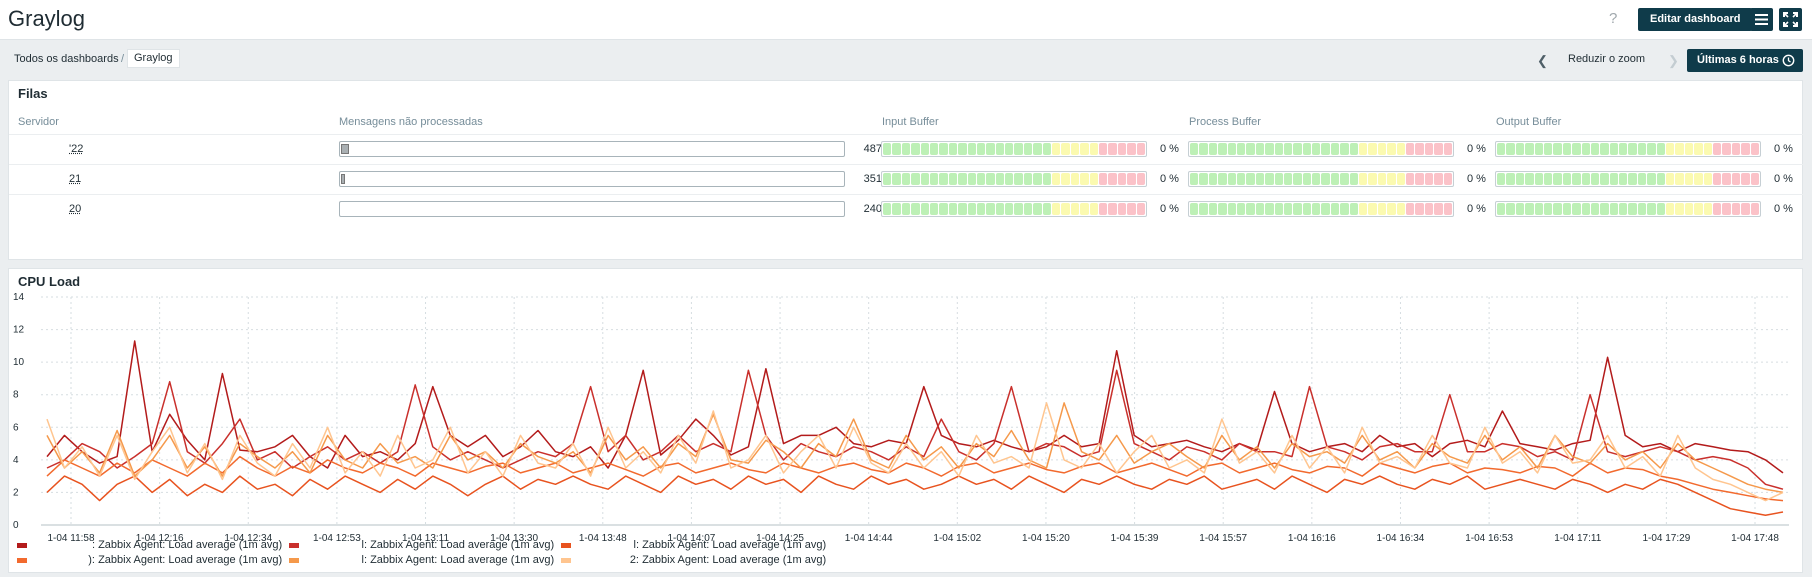  What do you see at coordinates (16, 492) in the screenshot?
I see `y-tick-label: 2` at bounding box center [16, 492].